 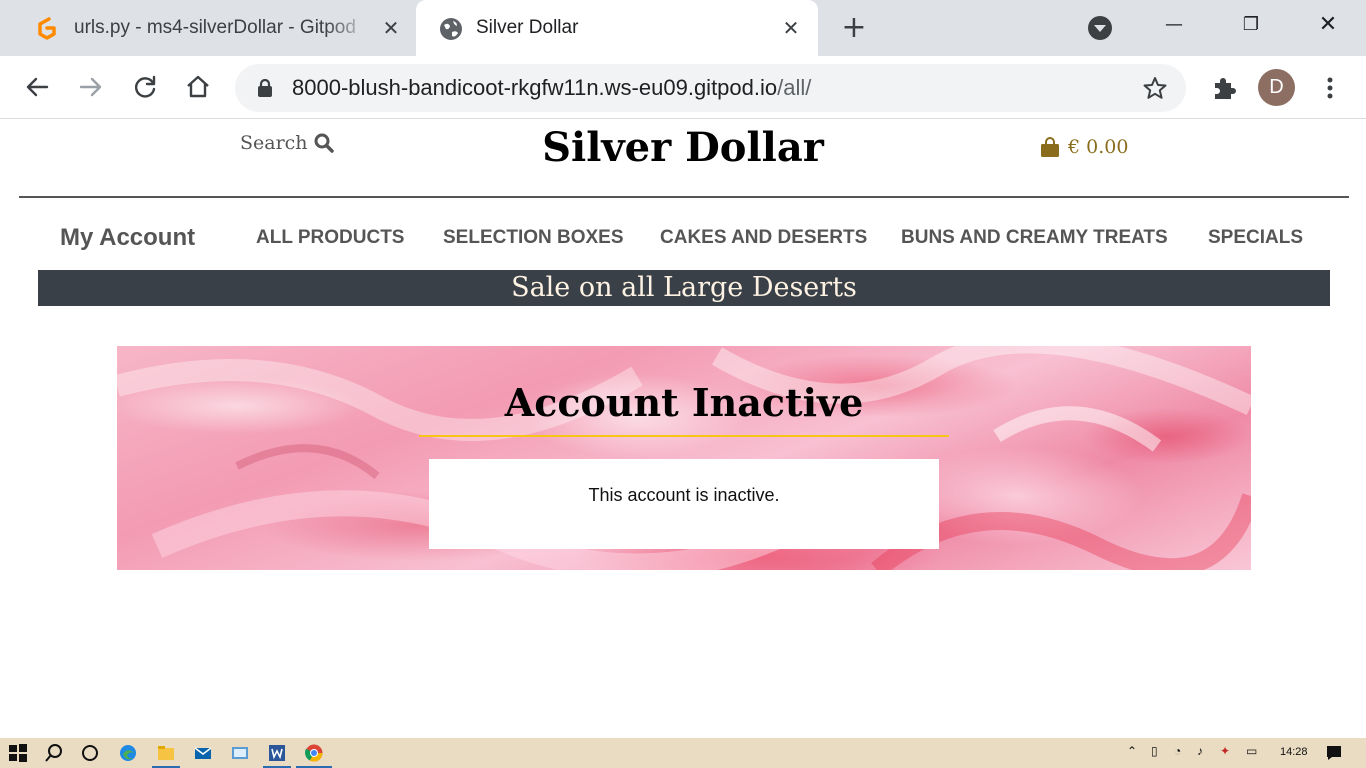 I want to click on taskbar-clock: 14:28, so click(x=1294, y=752).